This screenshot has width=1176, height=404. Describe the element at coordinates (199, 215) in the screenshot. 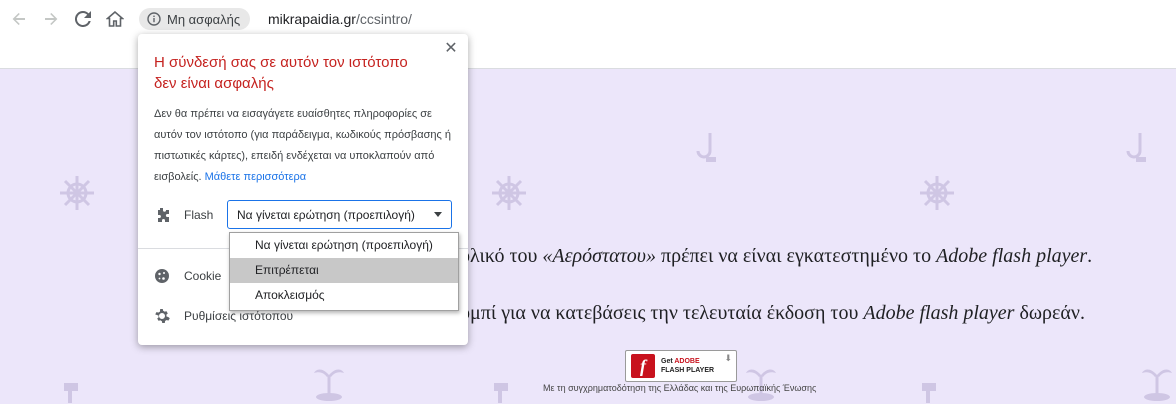

I see `flash-label: Flash` at that location.